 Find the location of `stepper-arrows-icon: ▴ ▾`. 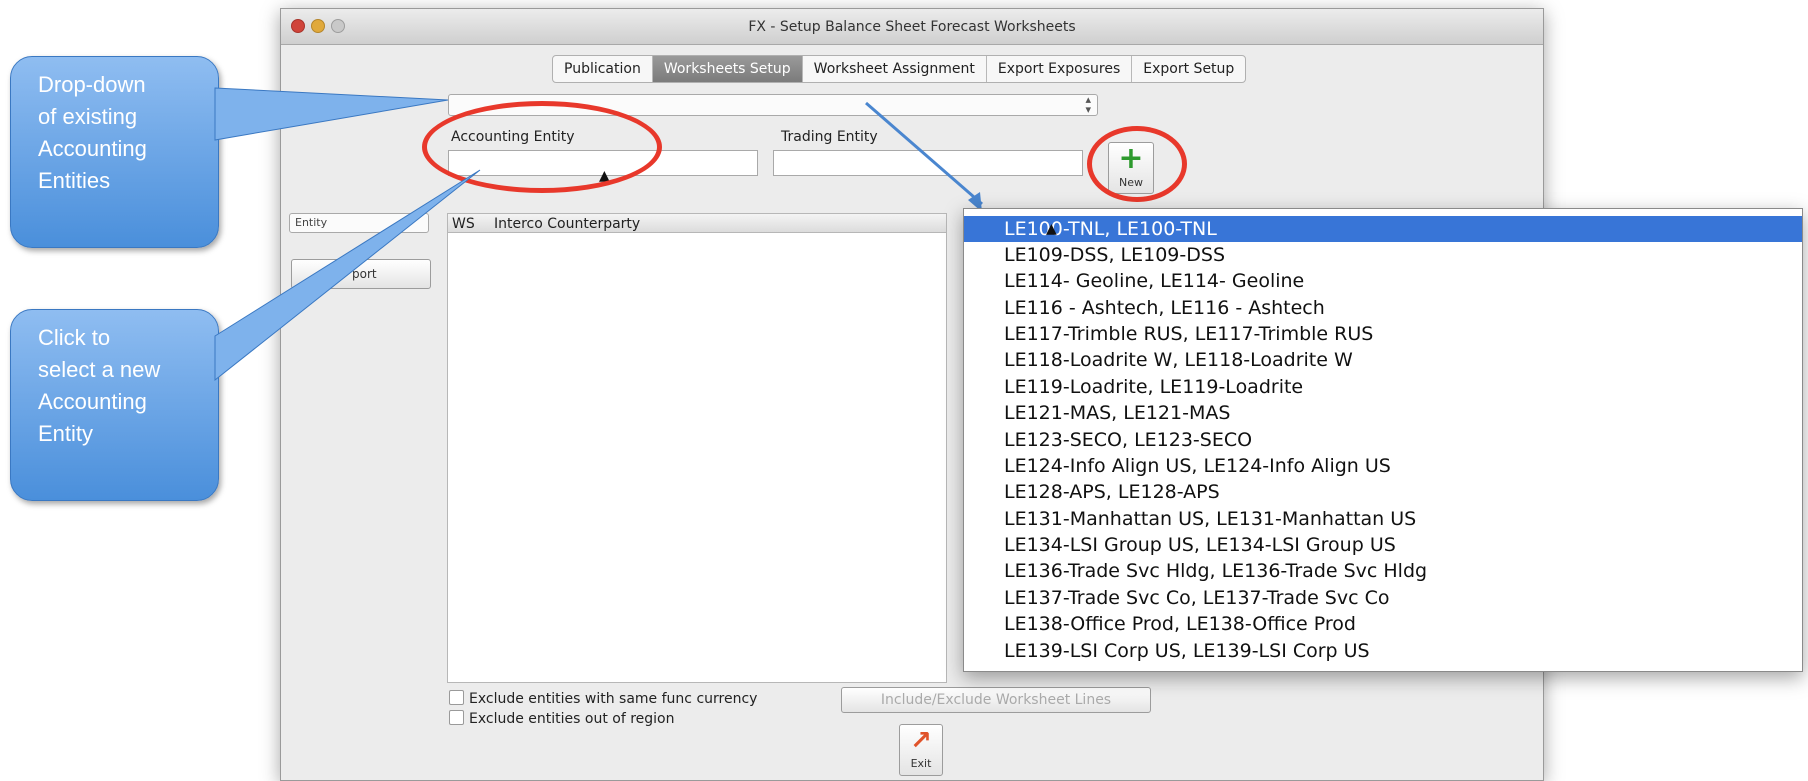

stepper-arrows-icon: ▴ ▾ is located at coordinates (1088, 104).